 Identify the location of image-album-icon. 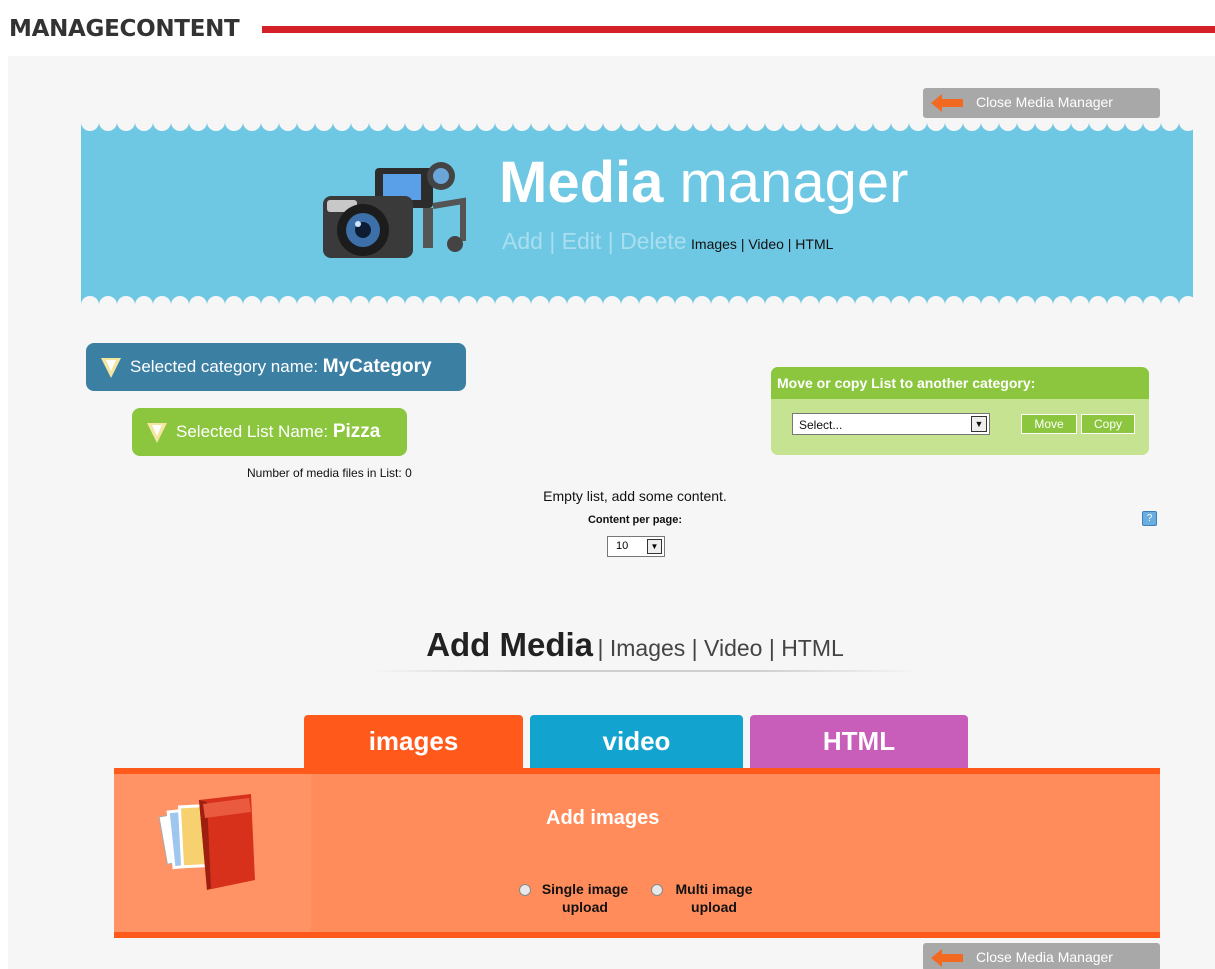
(207, 842).